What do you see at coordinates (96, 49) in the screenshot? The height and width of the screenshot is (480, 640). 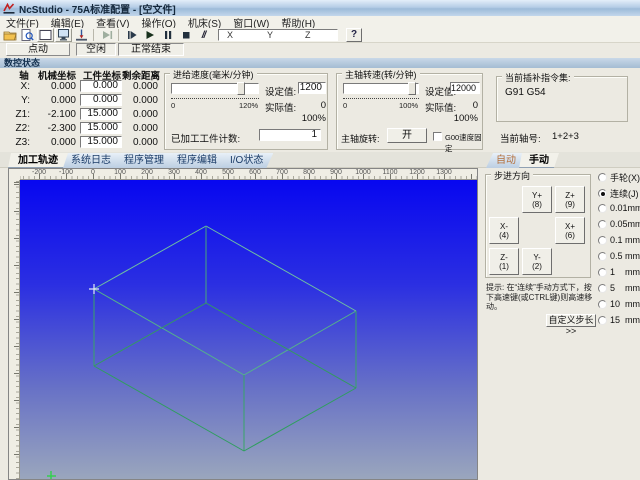 I see `machine-state-indicator: 空闲` at bounding box center [96, 49].